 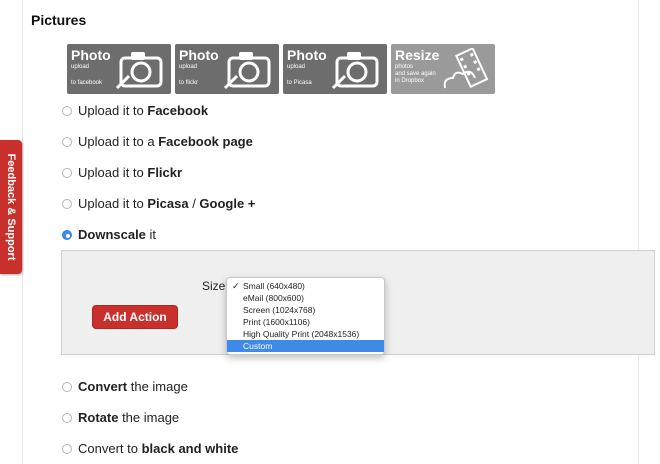 I want to click on option-convert: Convert the image, so click(x=125, y=386).